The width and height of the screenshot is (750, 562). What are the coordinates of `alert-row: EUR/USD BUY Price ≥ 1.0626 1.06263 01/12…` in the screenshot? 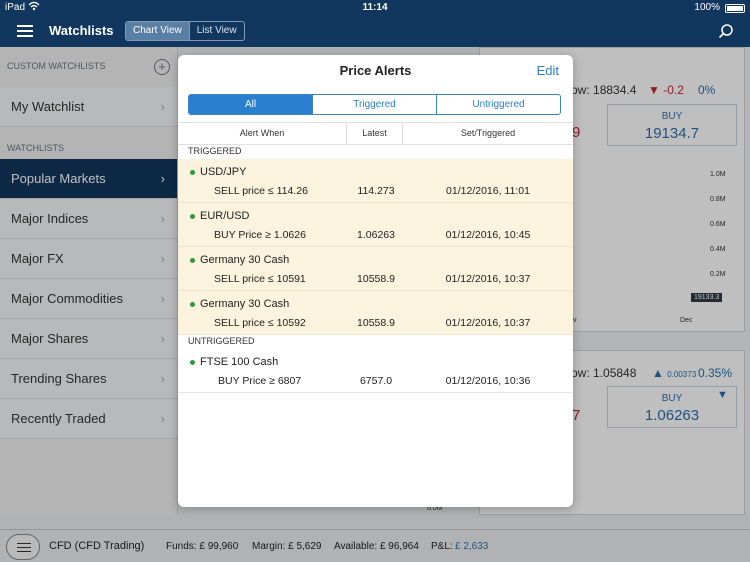 It's located at (375, 225).